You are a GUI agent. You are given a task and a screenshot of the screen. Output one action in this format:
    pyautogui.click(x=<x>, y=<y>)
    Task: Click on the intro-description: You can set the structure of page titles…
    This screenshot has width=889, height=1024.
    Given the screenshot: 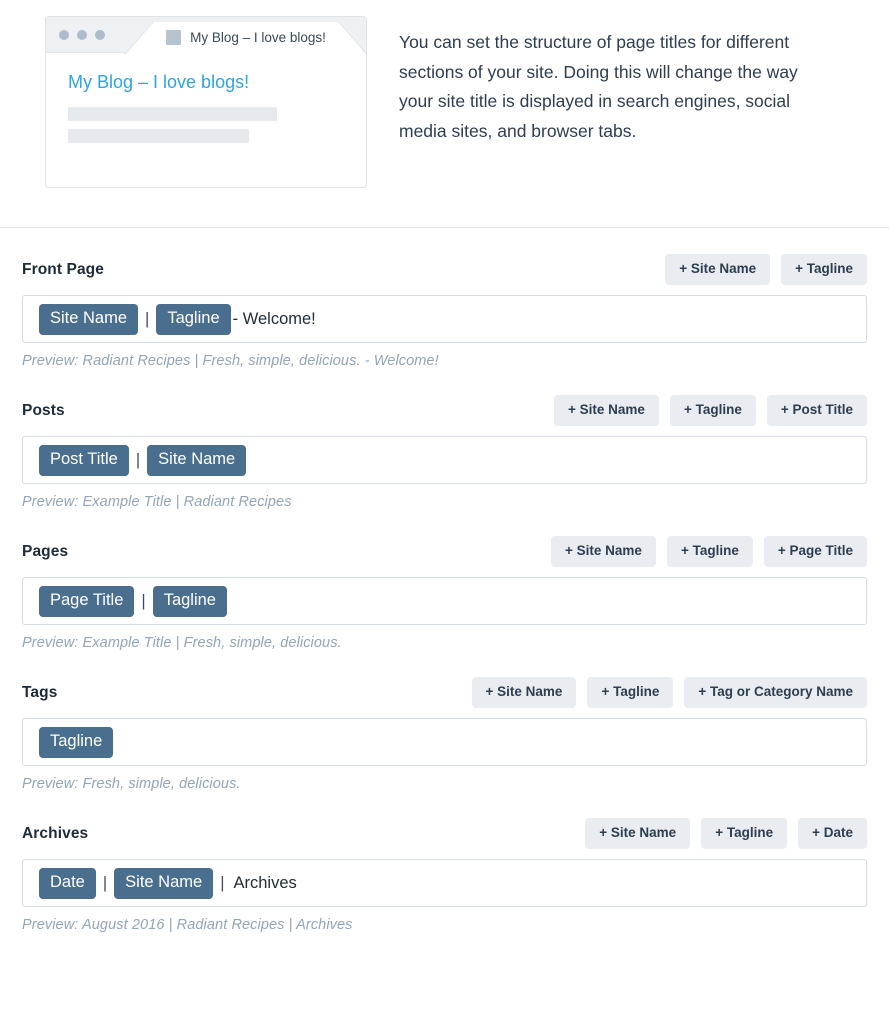 What is the action you would take?
    pyautogui.click(x=598, y=86)
    